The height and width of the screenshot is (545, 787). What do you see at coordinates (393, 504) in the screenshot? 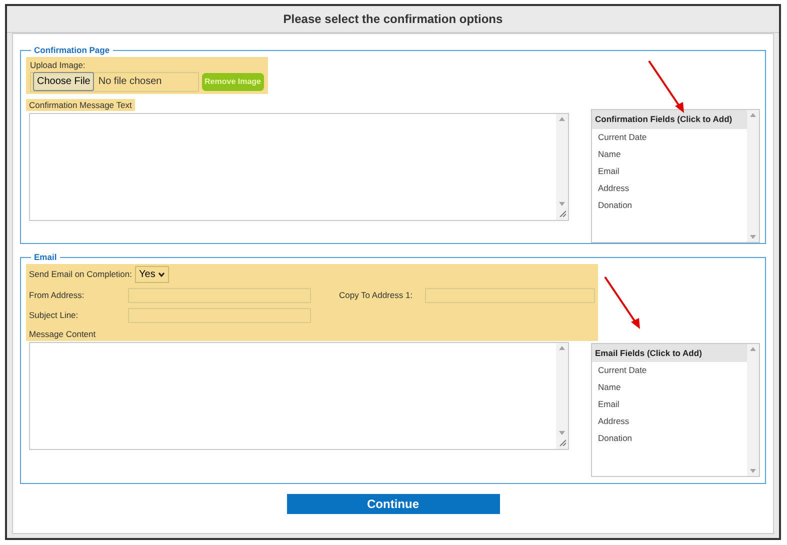
I see `continue-button: Continue` at bounding box center [393, 504].